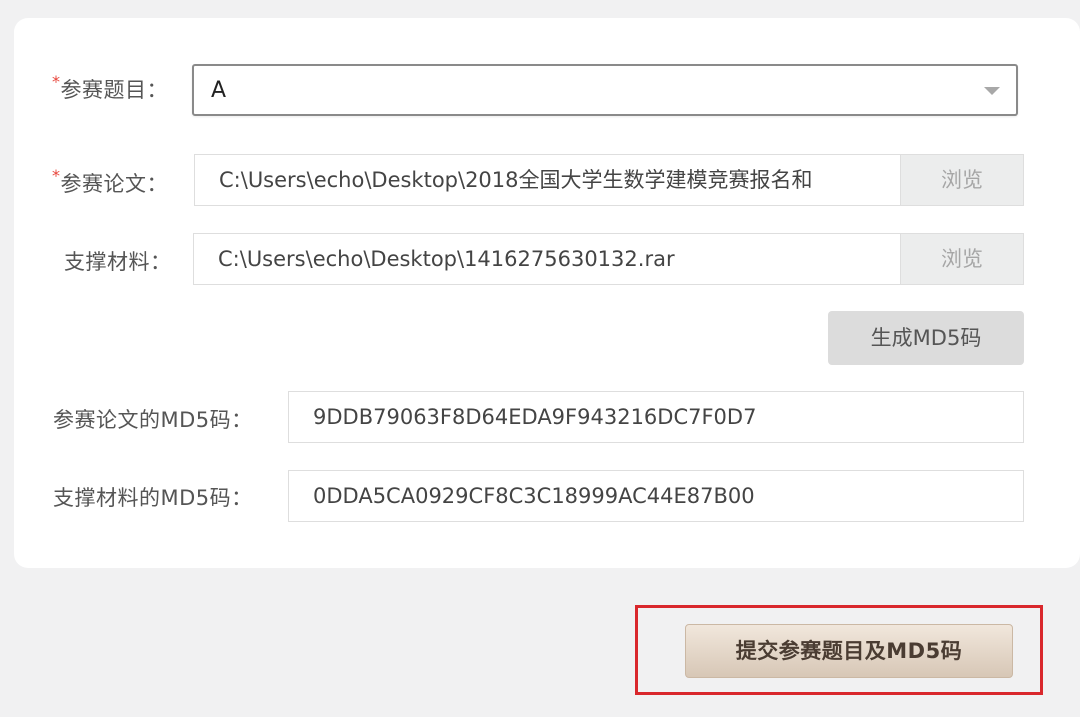 This screenshot has width=1080, height=717. I want to click on material-browse-button: 浏览, so click(962, 259).